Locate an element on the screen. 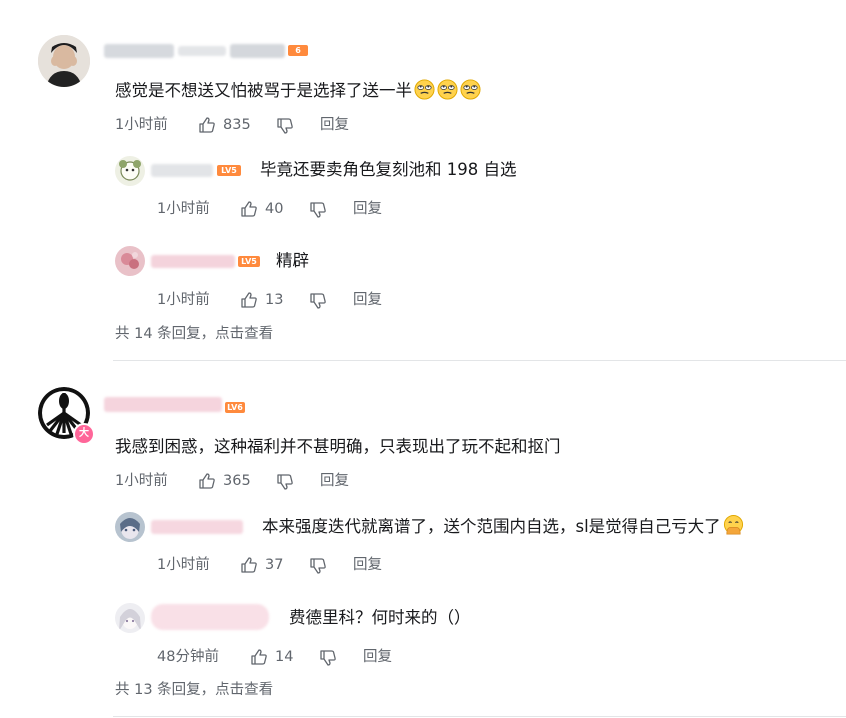  comment-text: 我感到困惑，这种福利并不甚明确，只表现出了玩不起和抠门 is located at coordinates (338, 446).